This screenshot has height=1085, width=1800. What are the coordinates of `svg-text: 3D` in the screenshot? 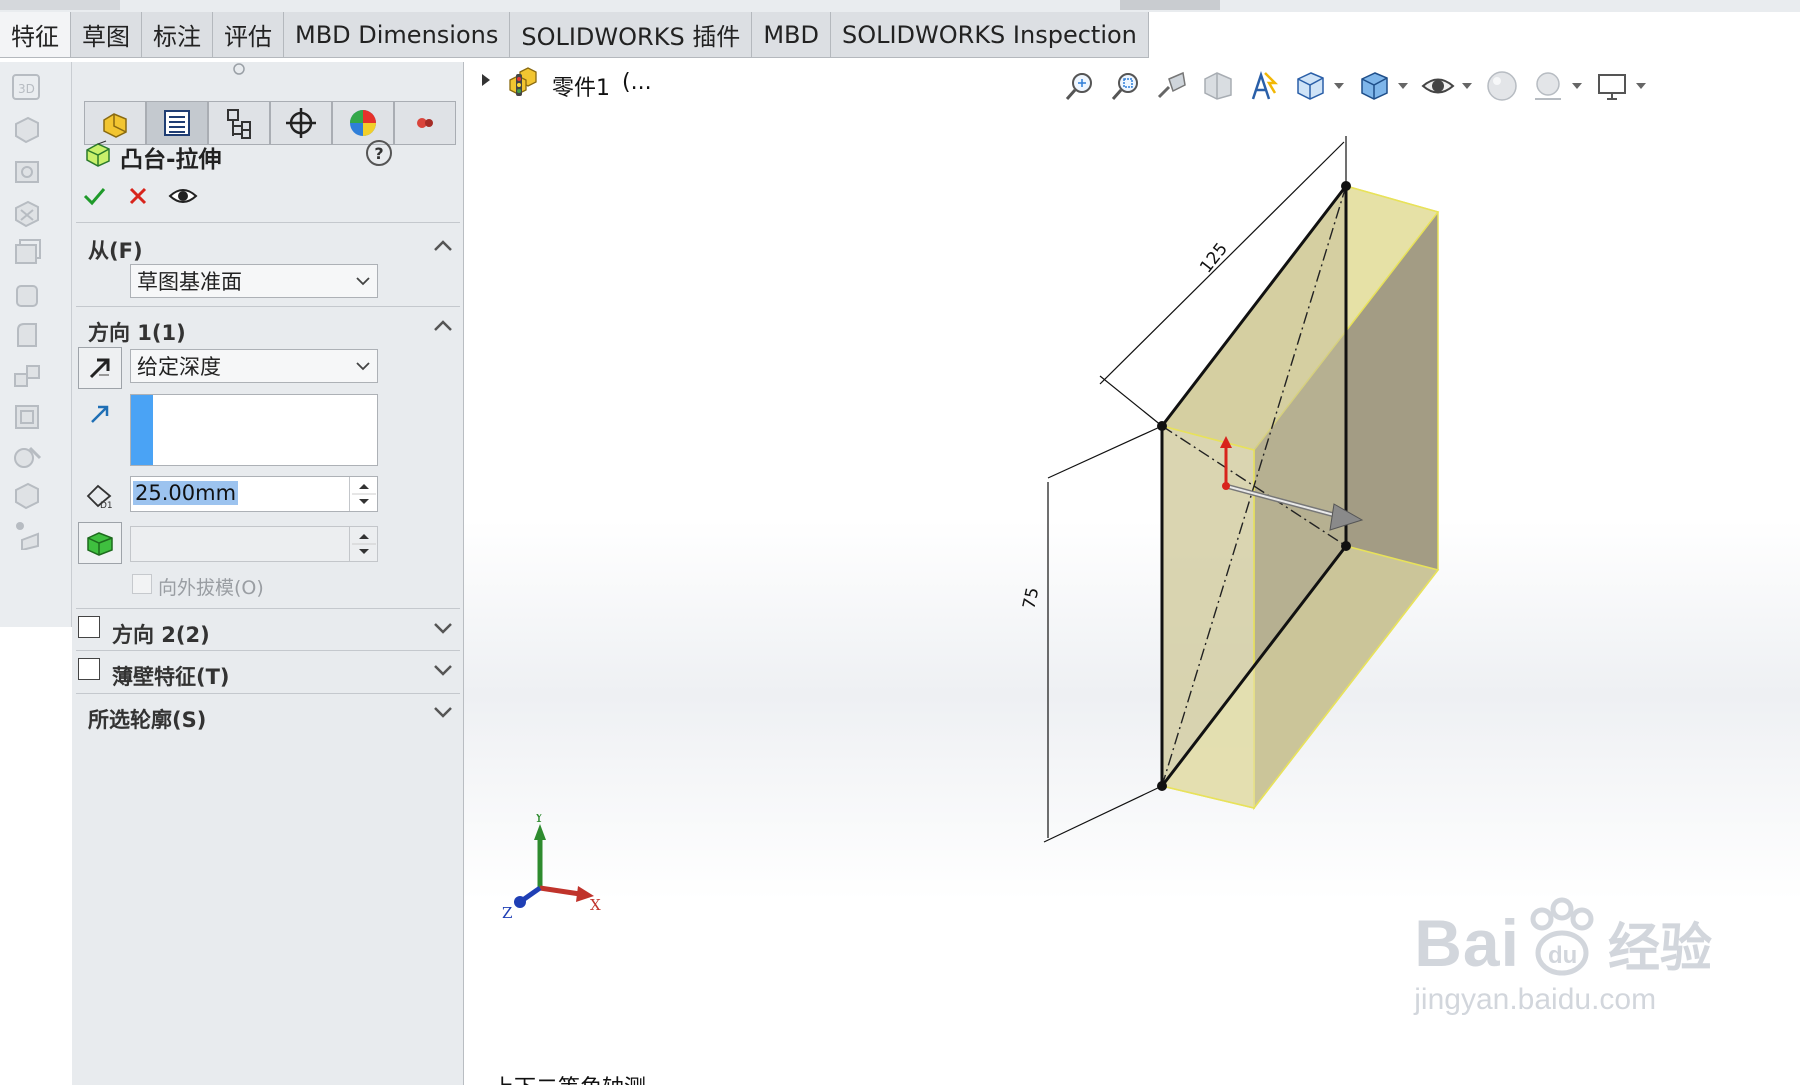 It's located at (26, 89).